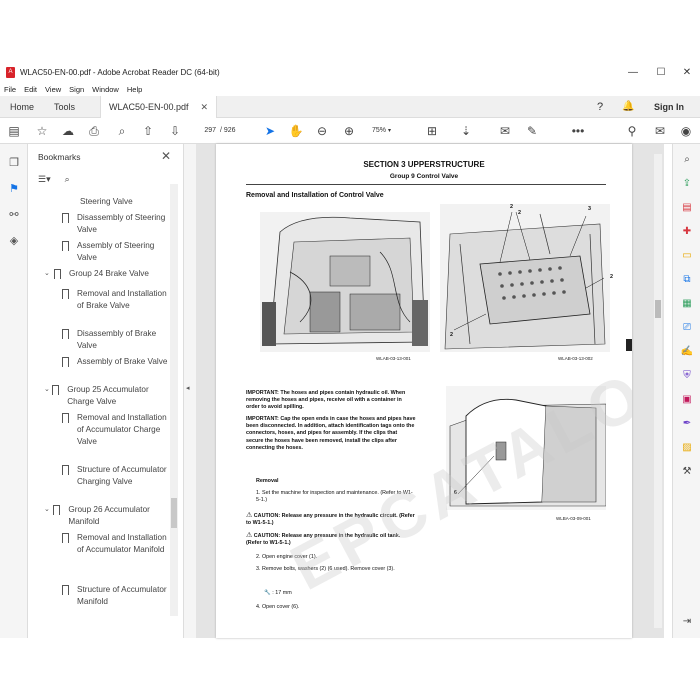 Image resolution: width=700 pixels, height=700 pixels. Describe the element at coordinates (14, 214) in the screenshot. I see `attachments-icon: ⚯` at that location.